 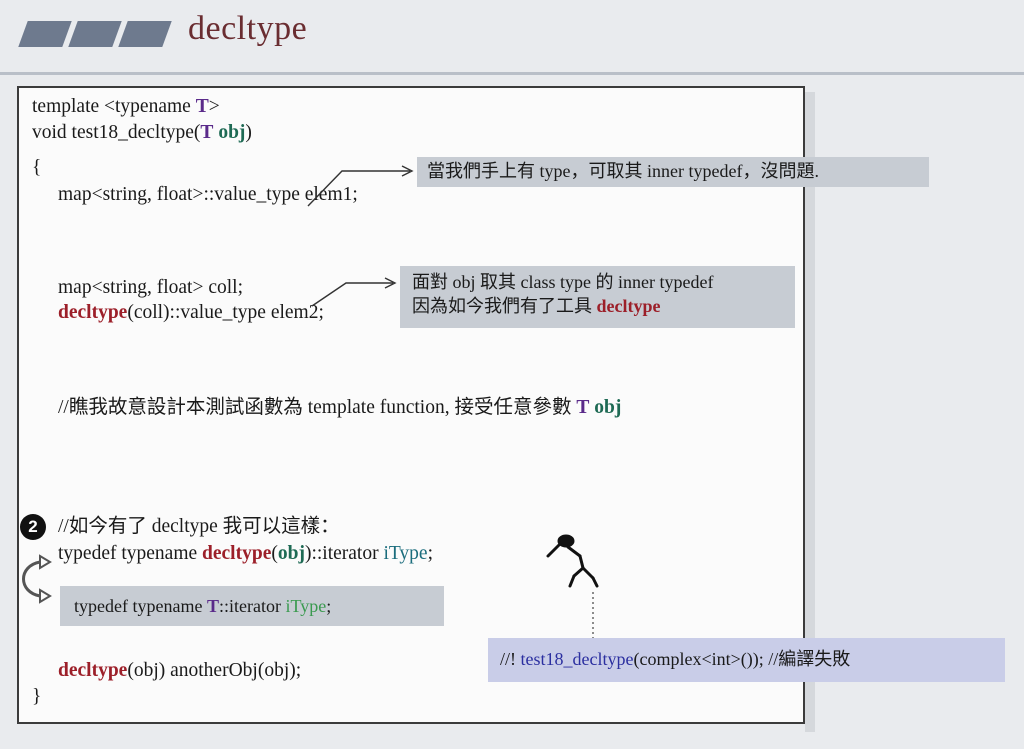 I want to click on stick-figure-icon, so click(x=572, y=561).